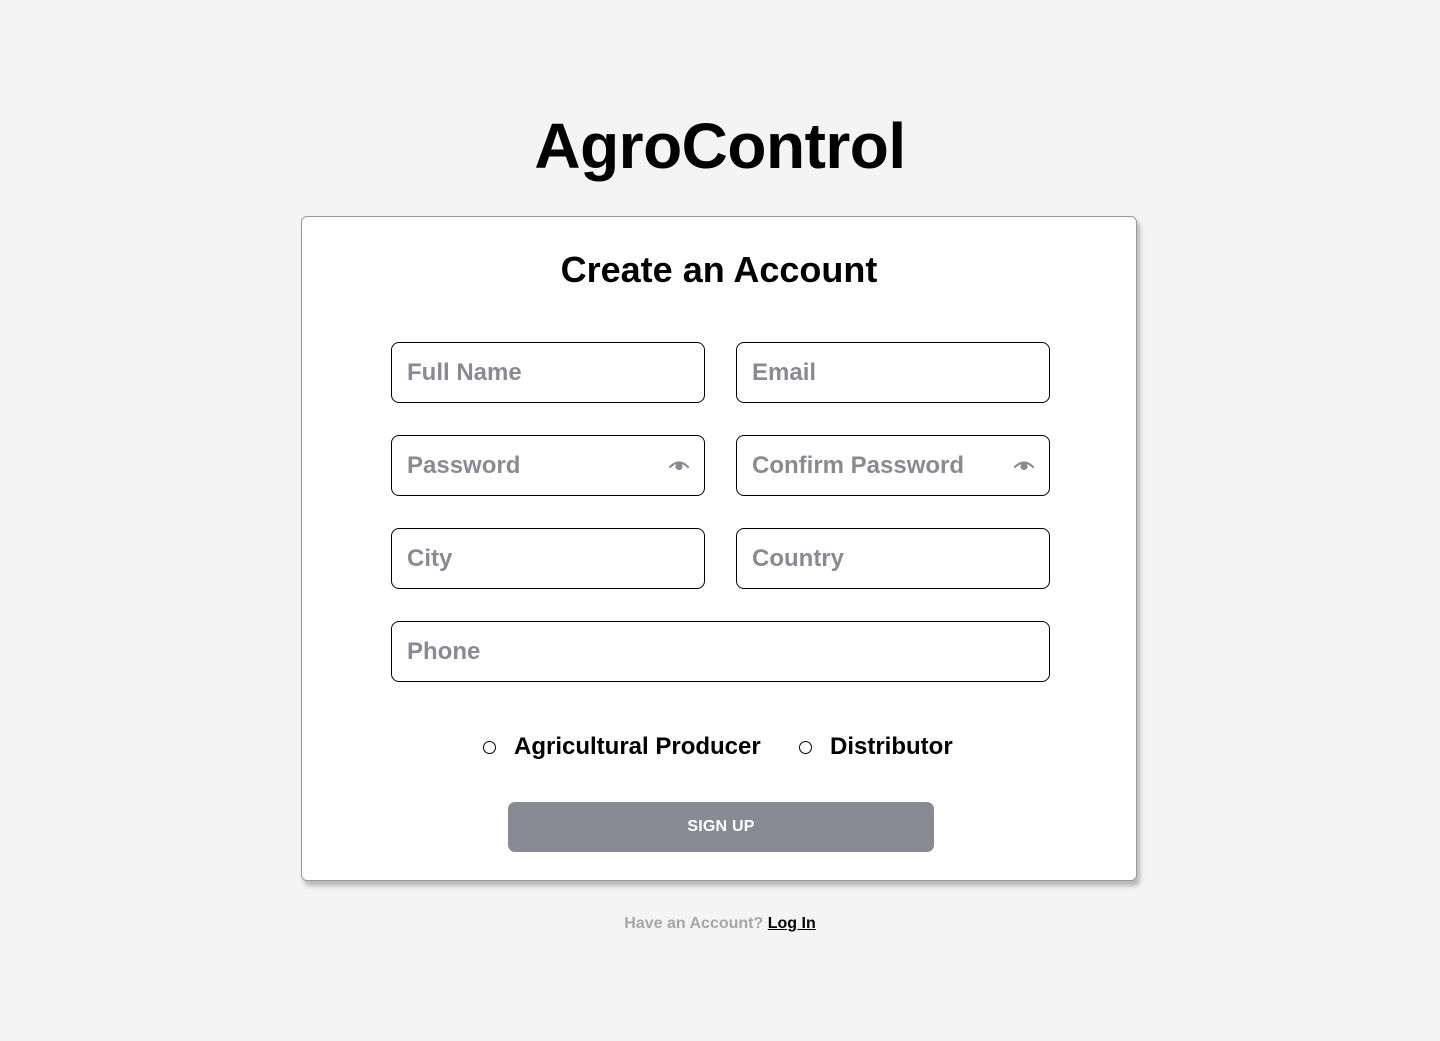 The width and height of the screenshot is (1440, 1041). I want to click on producer-radio, so click(489, 747).